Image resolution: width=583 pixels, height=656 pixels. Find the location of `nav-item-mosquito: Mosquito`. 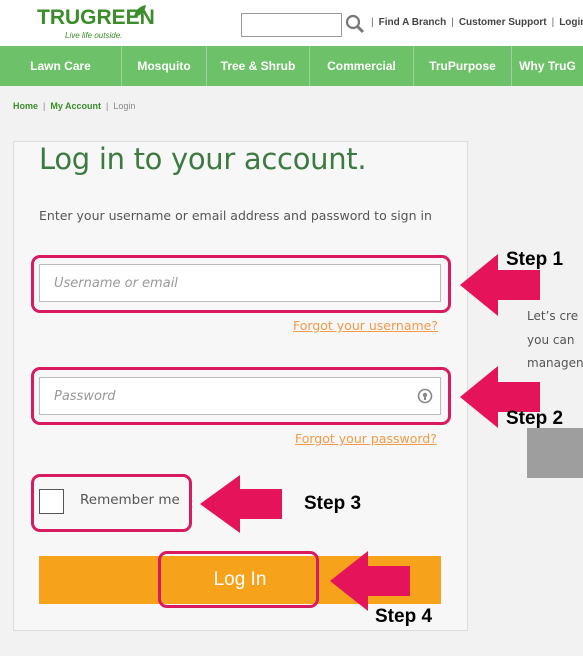

nav-item-mosquito: Mosquito is located at coordinates (164, 66).